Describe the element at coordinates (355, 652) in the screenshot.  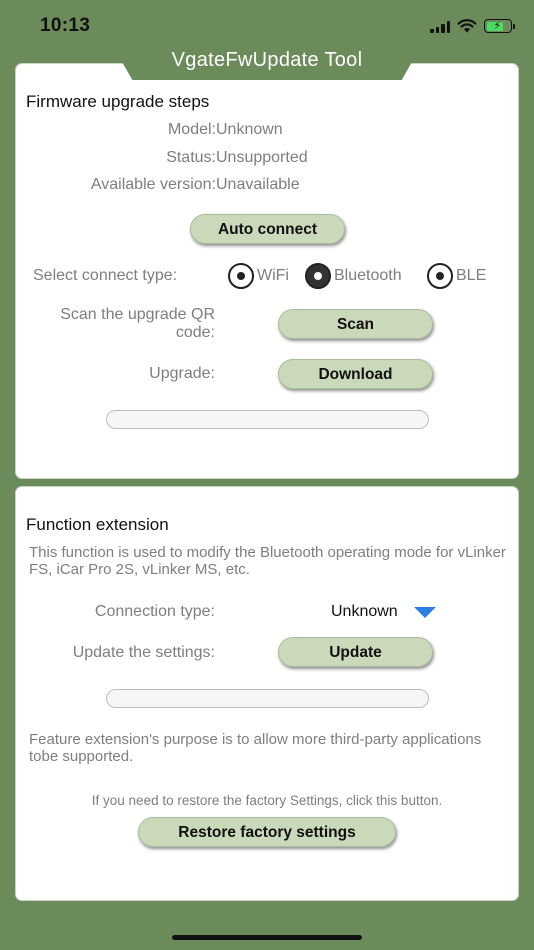
I see `update-button: Update` at that location.